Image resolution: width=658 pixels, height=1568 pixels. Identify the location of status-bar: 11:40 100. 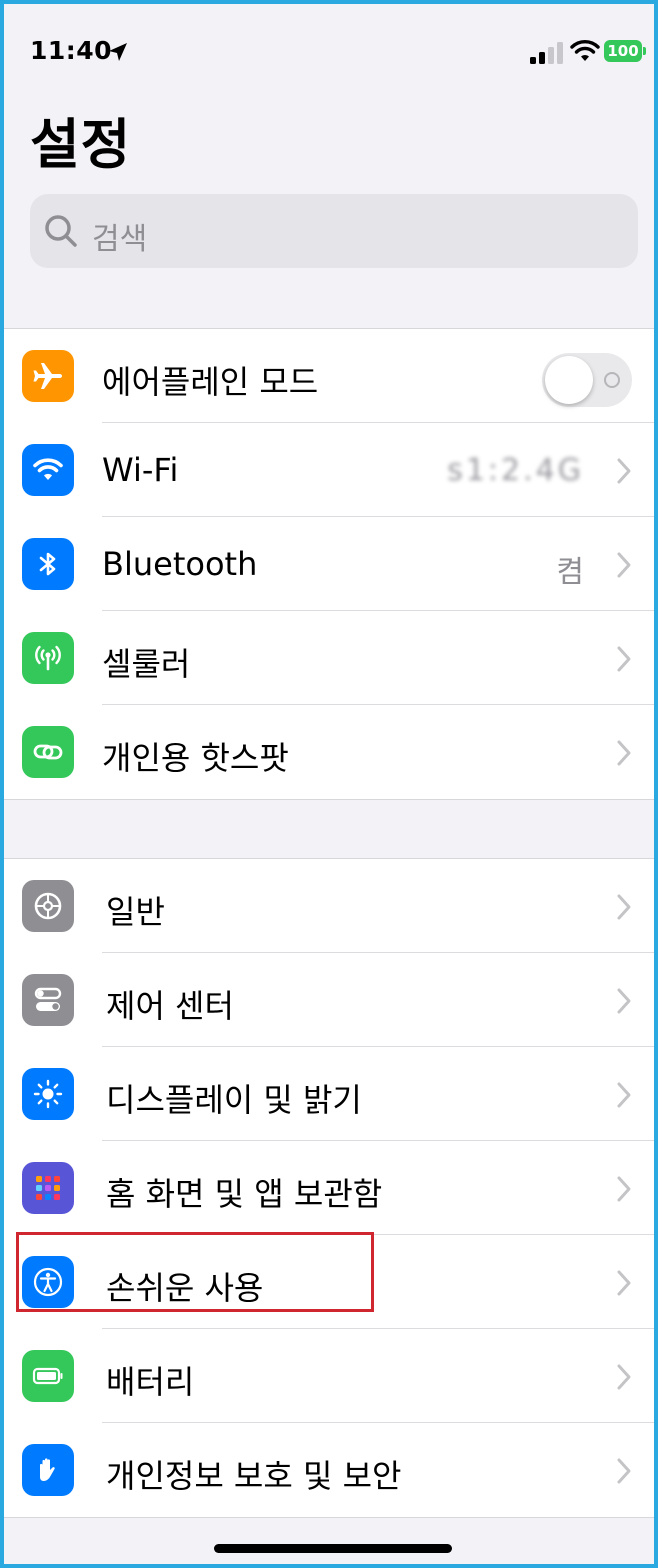
(329, 49).